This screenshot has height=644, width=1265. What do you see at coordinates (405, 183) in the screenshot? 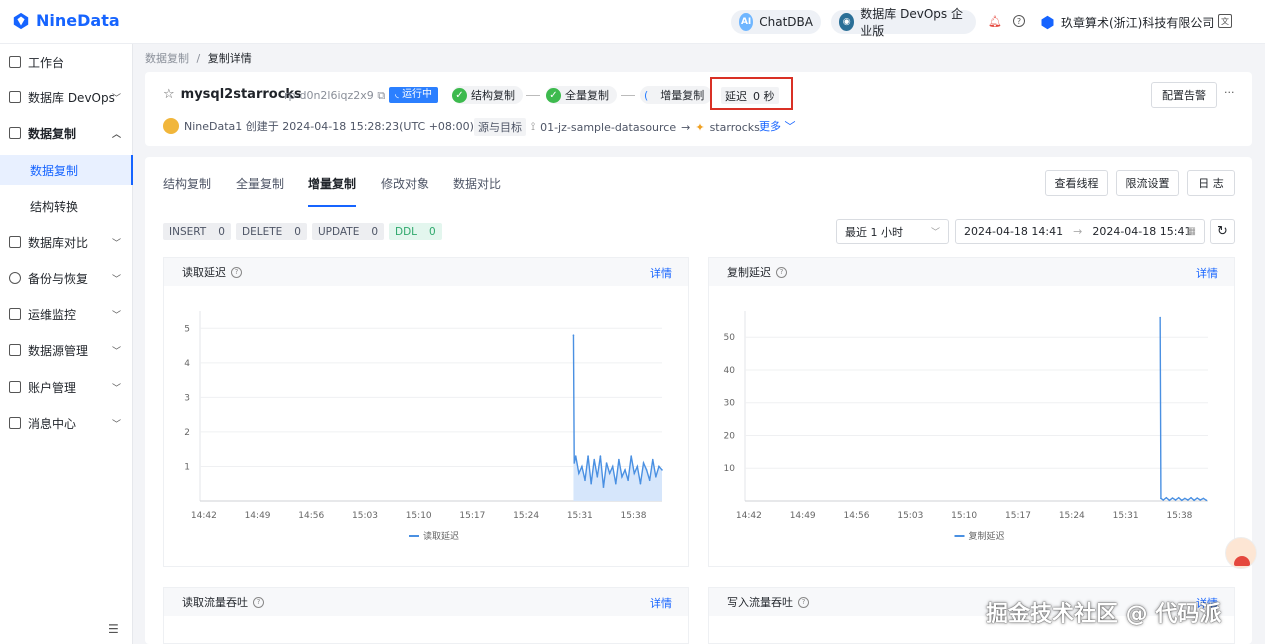
I see `tab-modify-objects: 修改对象` at bounding box center [405, 183].